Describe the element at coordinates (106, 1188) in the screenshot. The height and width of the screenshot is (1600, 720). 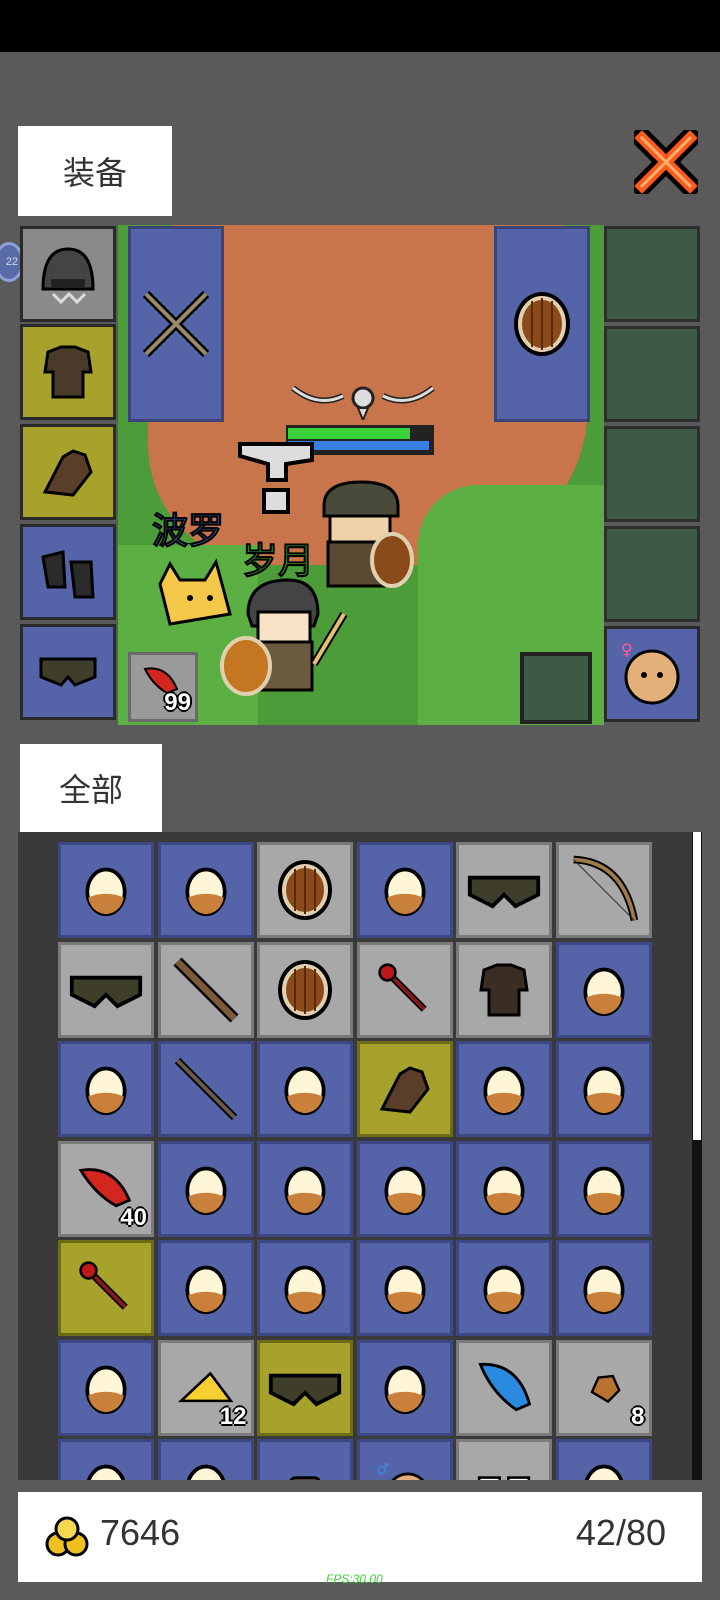
I see `inventory-slot: 40` at that location.